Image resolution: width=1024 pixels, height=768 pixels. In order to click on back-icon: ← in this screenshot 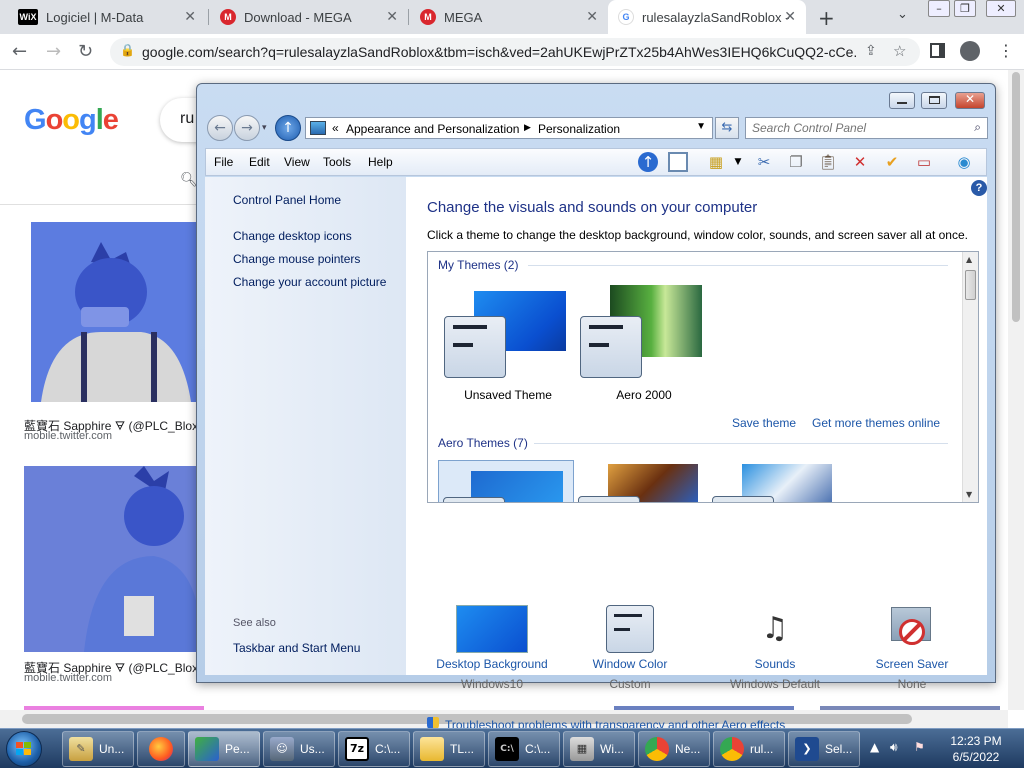, I will do `click(19, 51)`.